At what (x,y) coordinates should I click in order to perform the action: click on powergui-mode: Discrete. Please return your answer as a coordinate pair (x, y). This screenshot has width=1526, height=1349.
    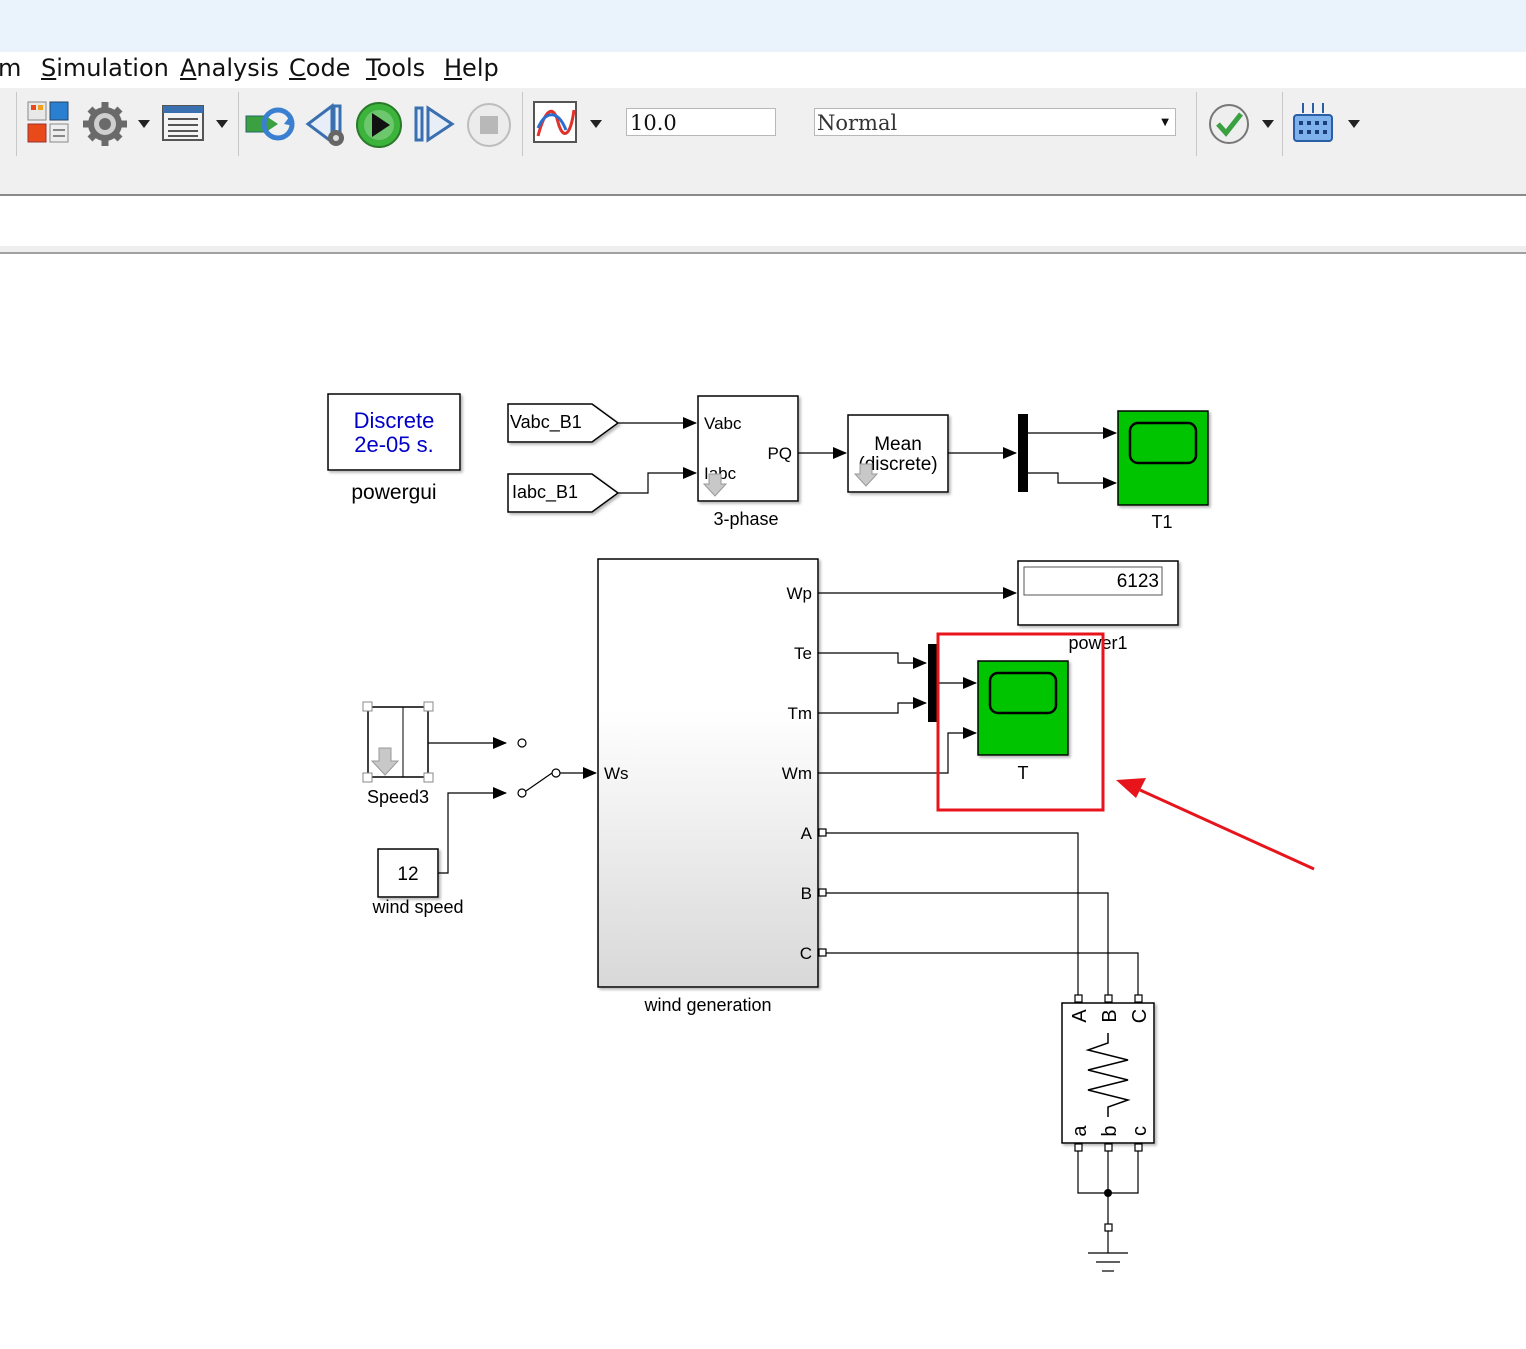
    Looking at the image, I should click on (394, 420).